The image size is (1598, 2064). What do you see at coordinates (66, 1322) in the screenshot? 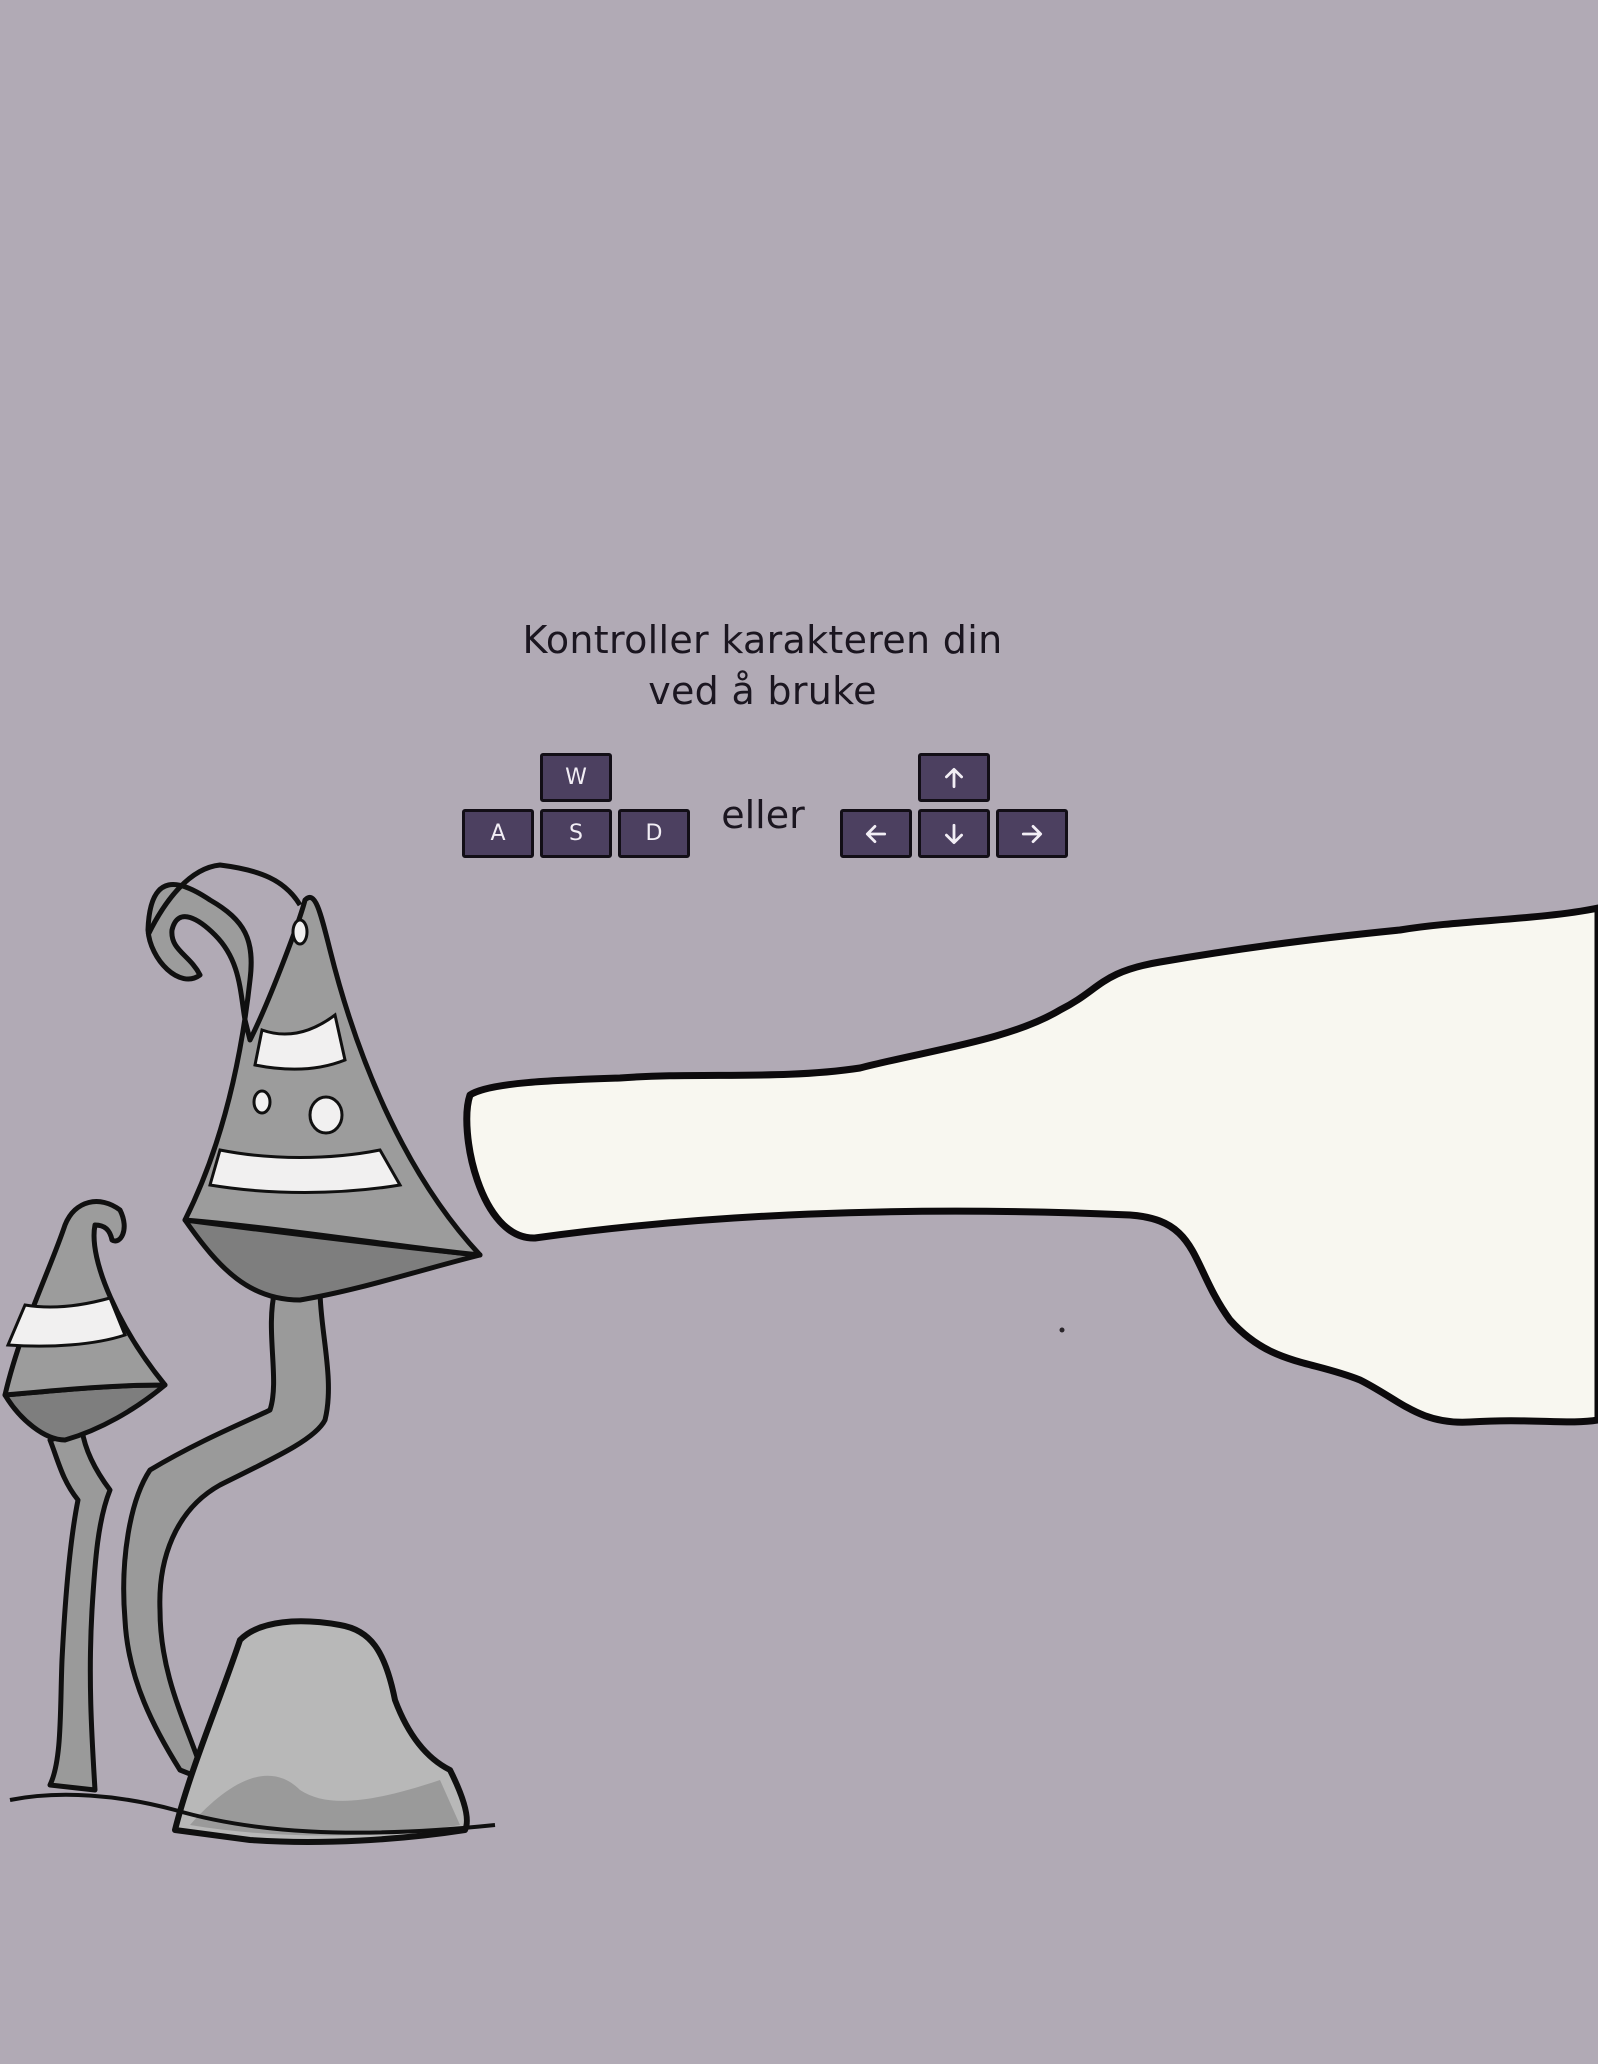
I see `small-mushroom-band` at bounding box center [66, 1322].